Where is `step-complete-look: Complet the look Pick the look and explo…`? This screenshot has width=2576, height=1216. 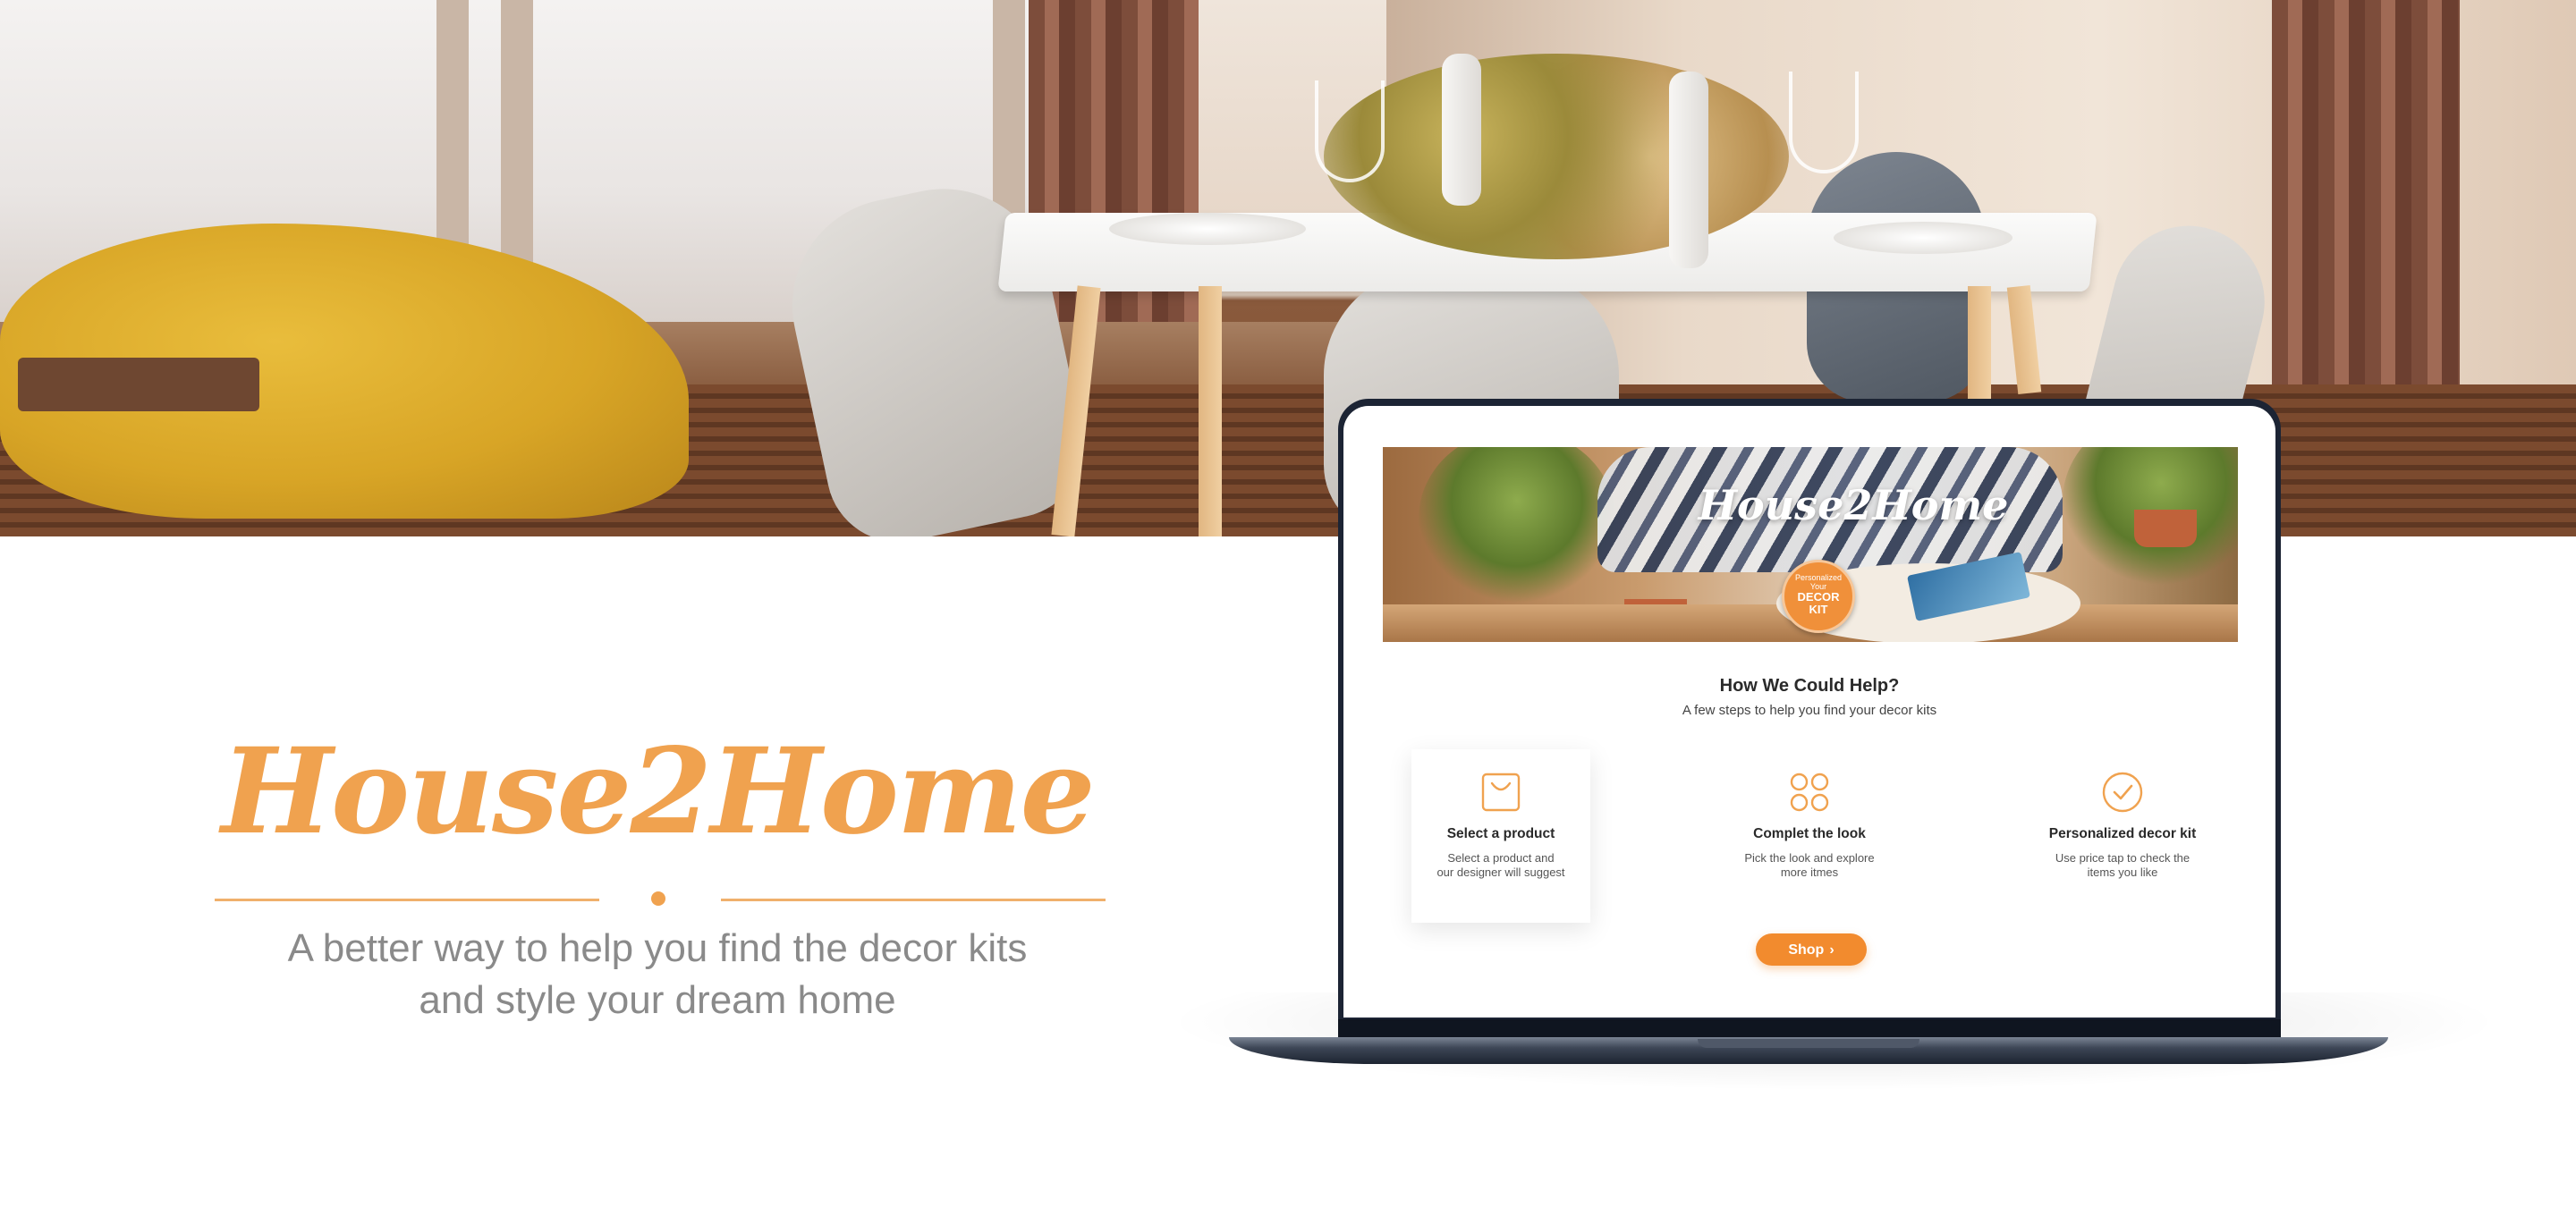 step-complete-look: Complet the look Pick the look and explo… is located at coordinates (1809, 836).